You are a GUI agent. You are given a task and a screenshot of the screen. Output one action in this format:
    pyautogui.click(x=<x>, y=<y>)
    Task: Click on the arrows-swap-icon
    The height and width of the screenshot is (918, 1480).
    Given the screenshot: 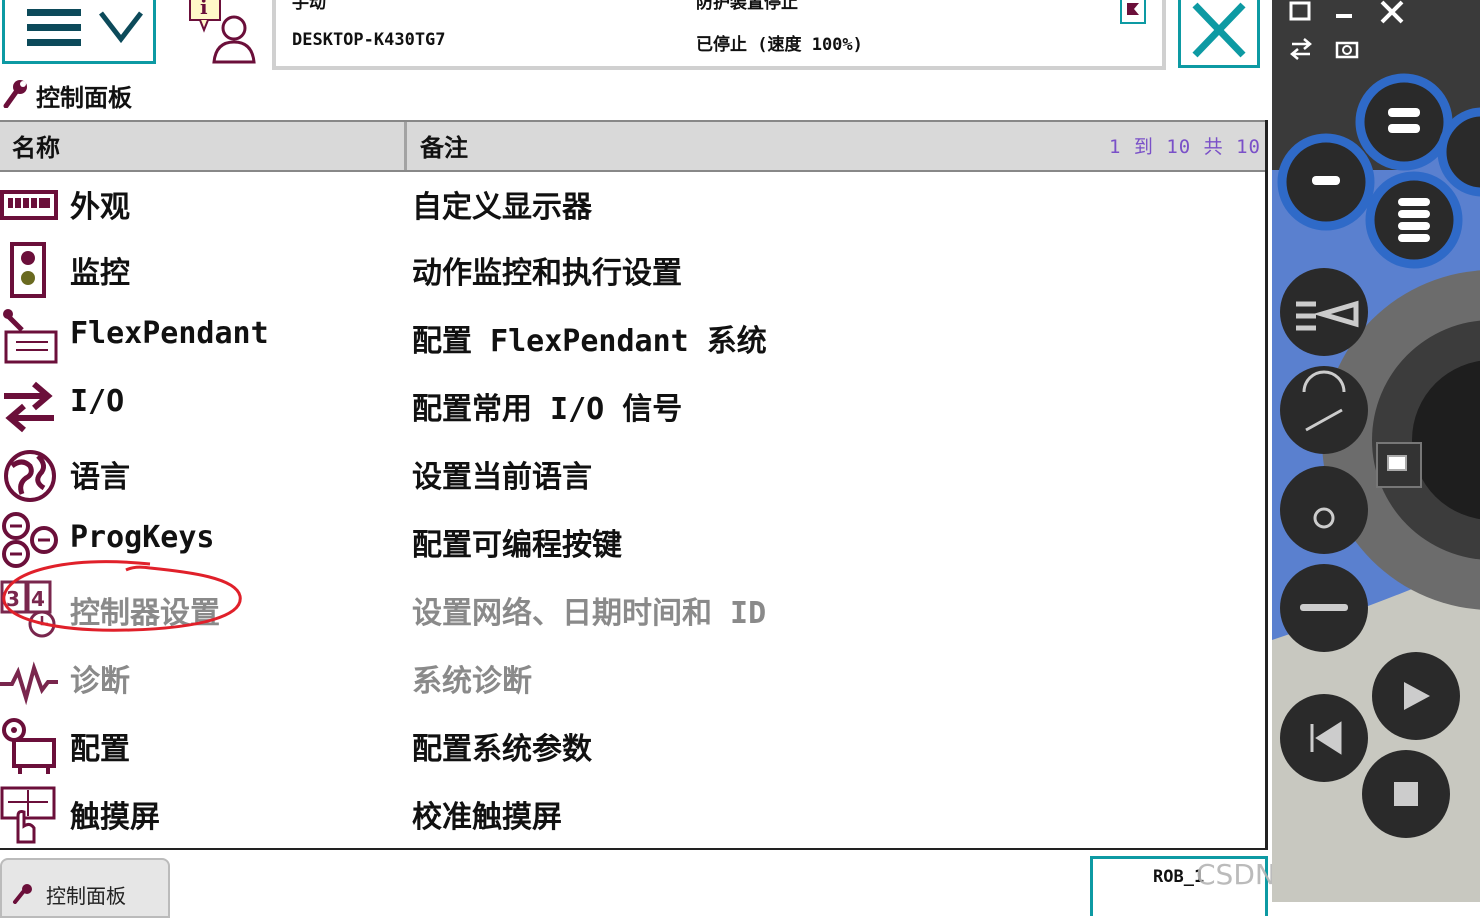 What is the action you would take?
    pyautogui.click(x=1301, y=51)
    